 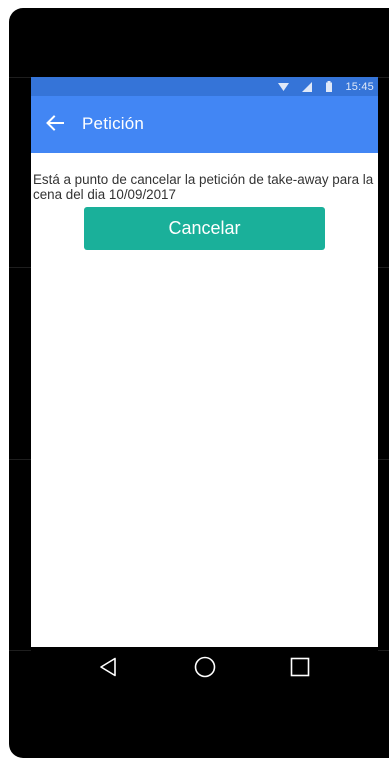 What do you see at coordinates (204, 124) in the screenshot?
I see `app-bar: Petición` at bounding box center [204, 124].